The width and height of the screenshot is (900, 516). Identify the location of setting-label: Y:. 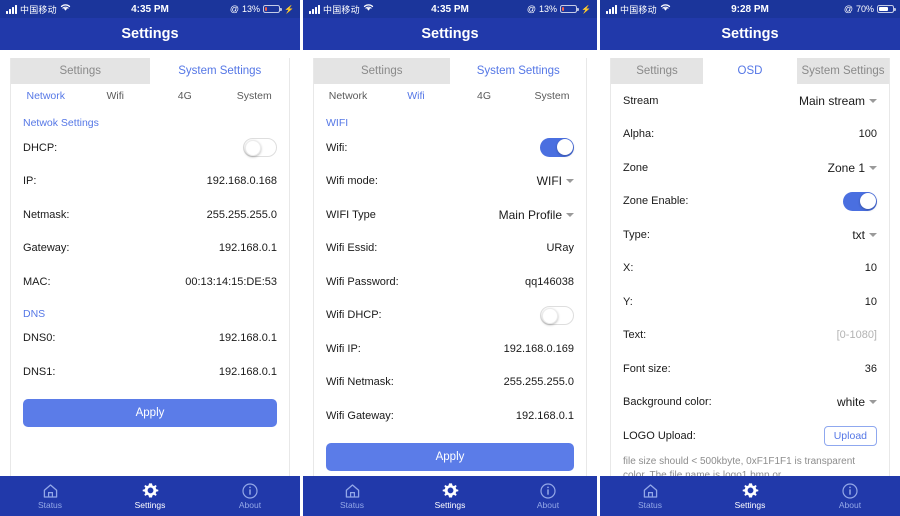
(628, 301).